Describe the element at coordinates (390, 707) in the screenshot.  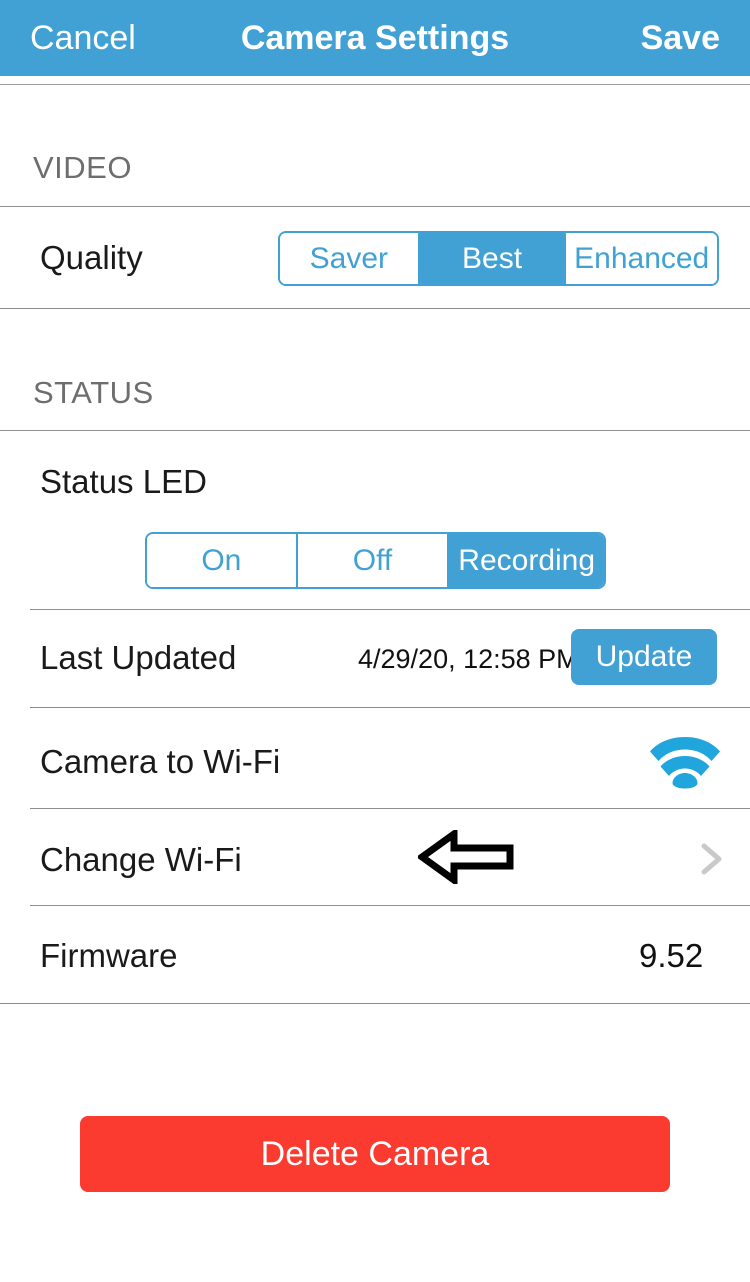
I see `divider-last-updated-bottom` at that location.